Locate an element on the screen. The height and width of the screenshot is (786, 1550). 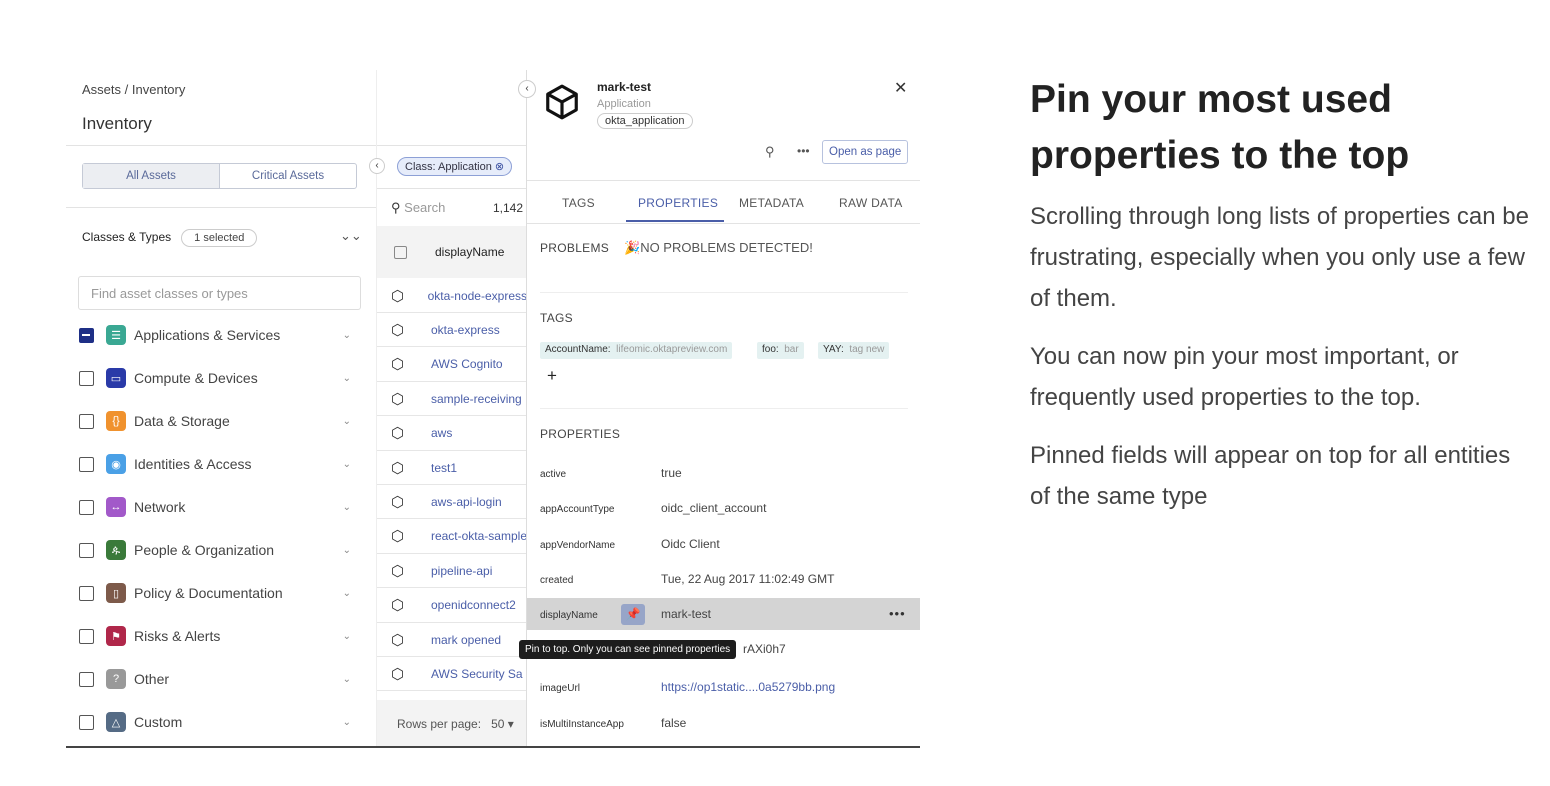
table-row: ⬡ mark opened is located at coordinates (452, 640).